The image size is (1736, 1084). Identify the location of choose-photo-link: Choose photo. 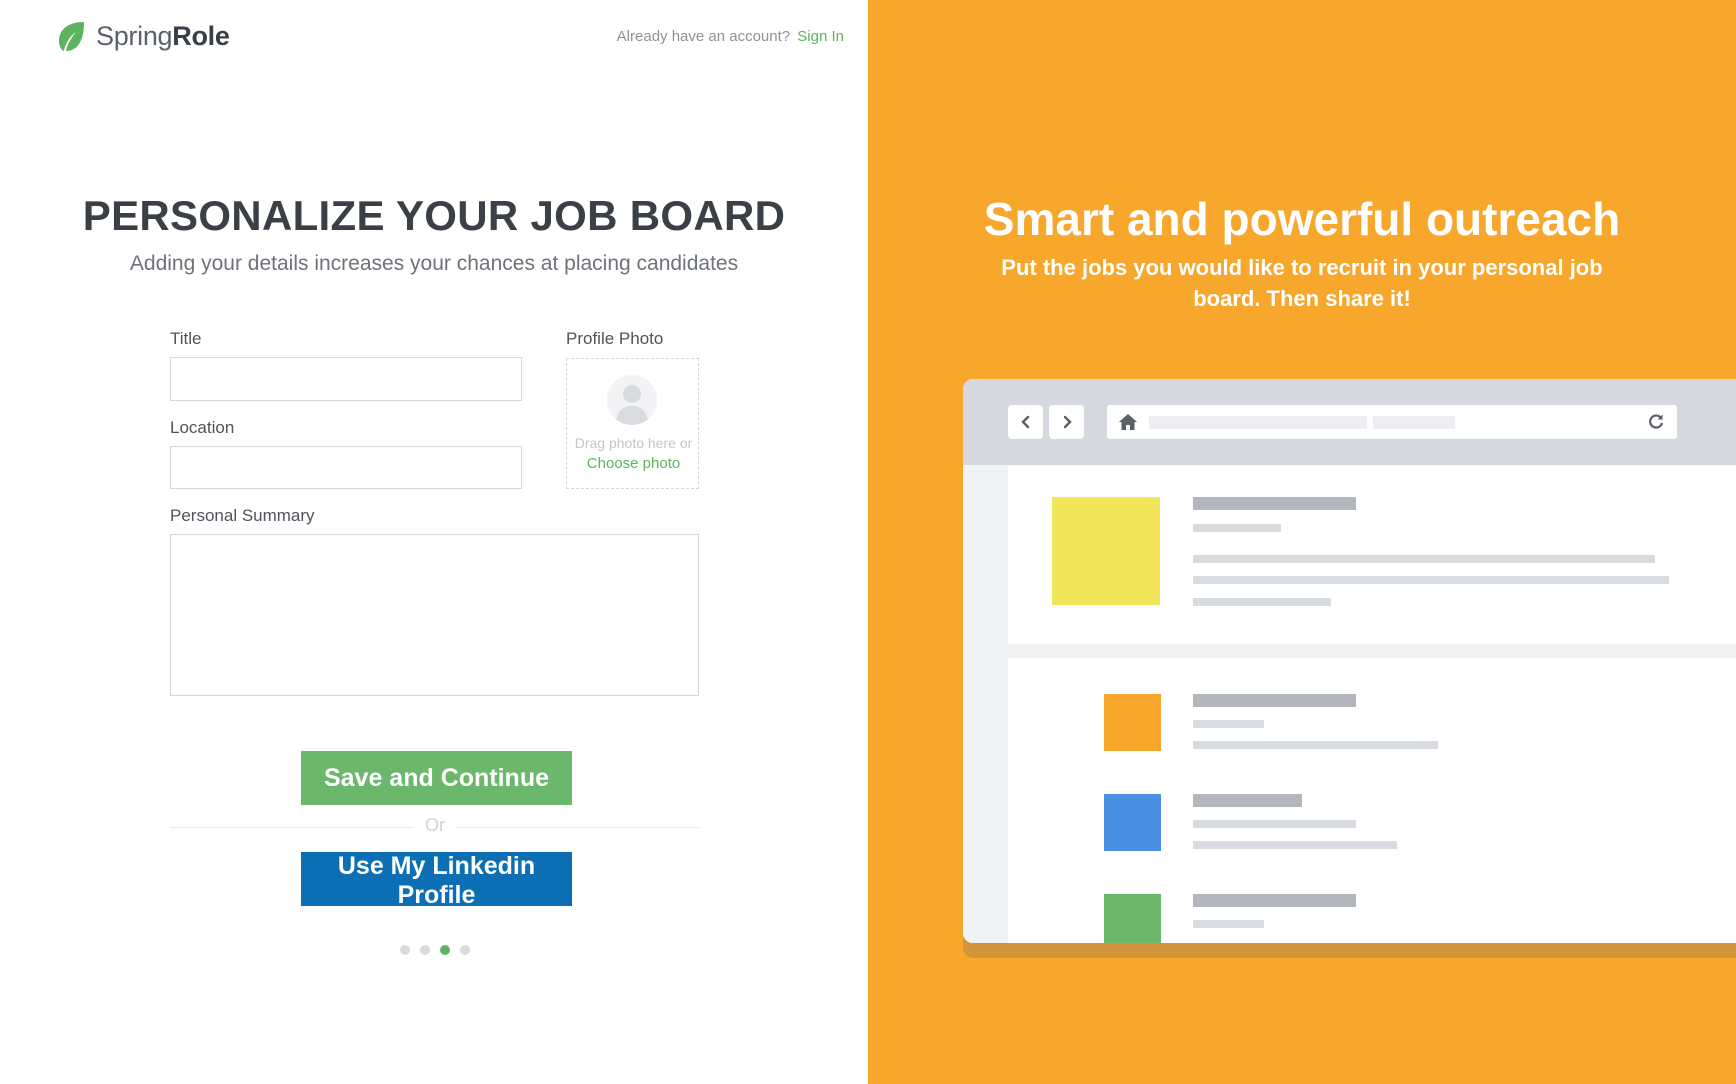
(633, 463).